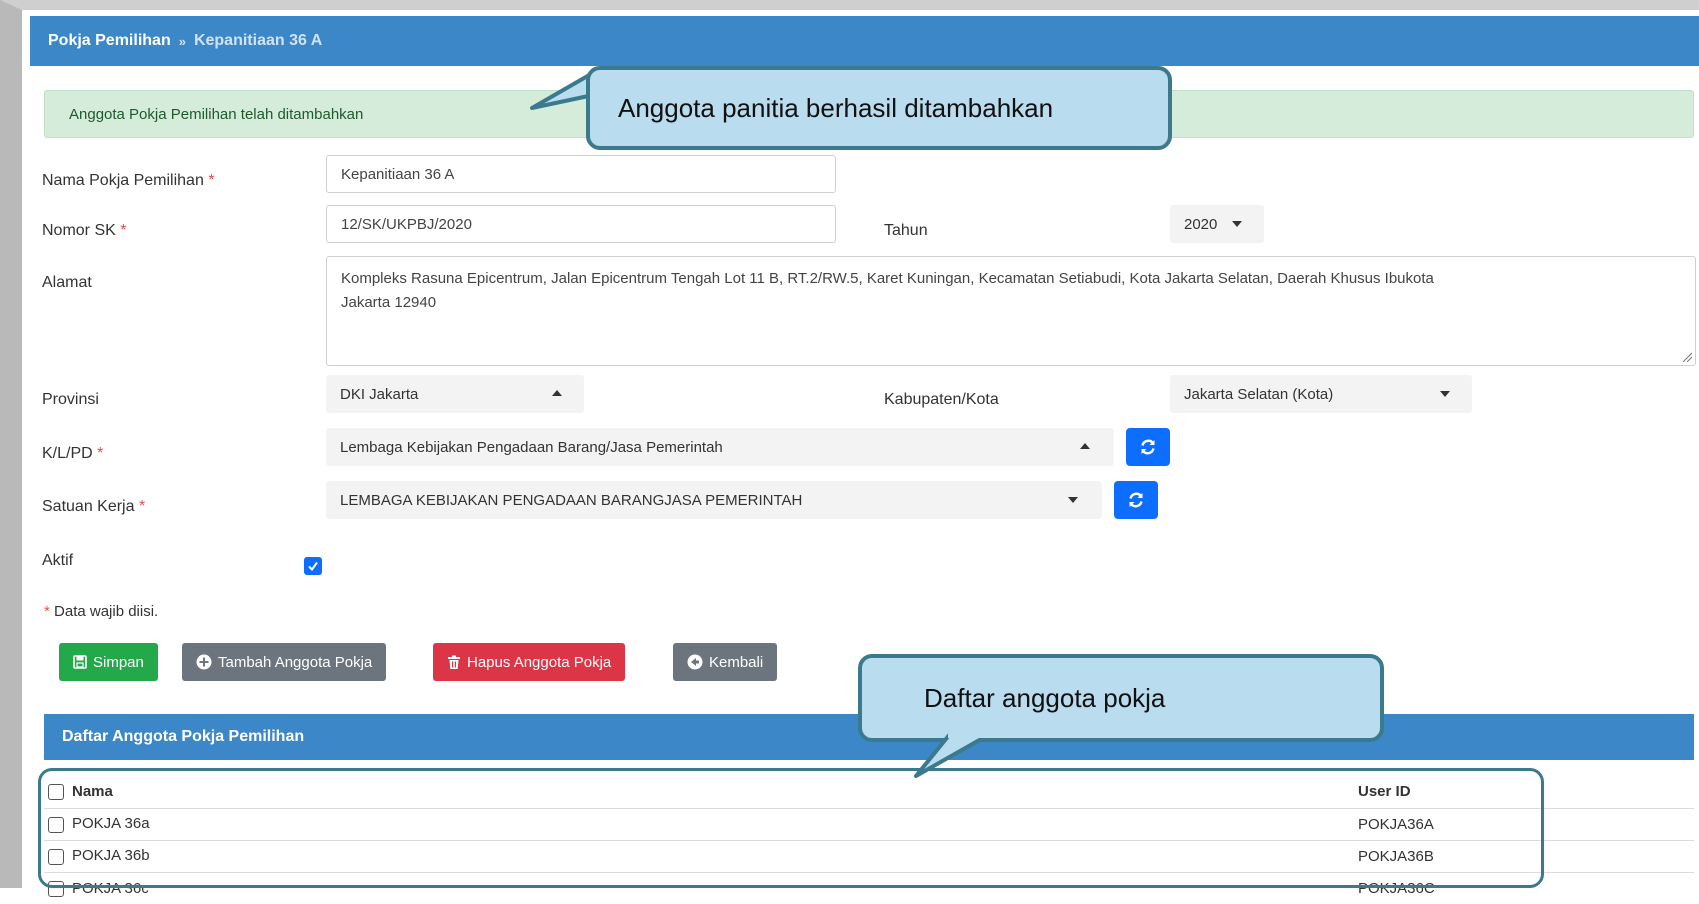 The image size is (1699, 904). I want to click on table-row: POKJA 36a POKJA36A, so click(869, 823).